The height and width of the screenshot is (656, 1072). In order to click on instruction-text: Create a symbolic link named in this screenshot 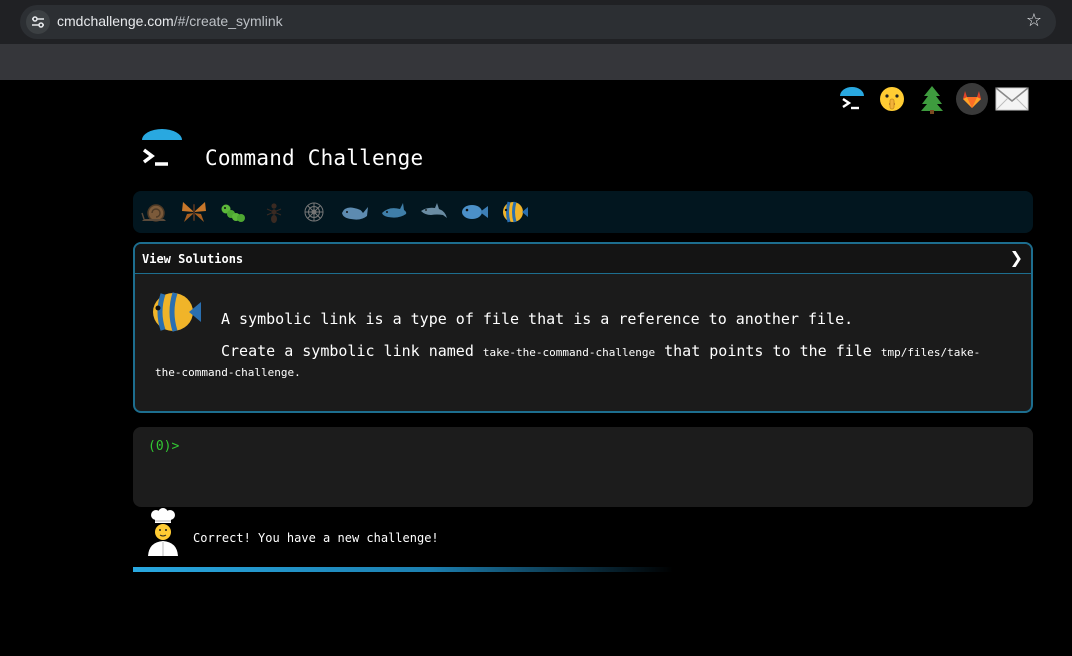, I will do `click(352, 351)`.